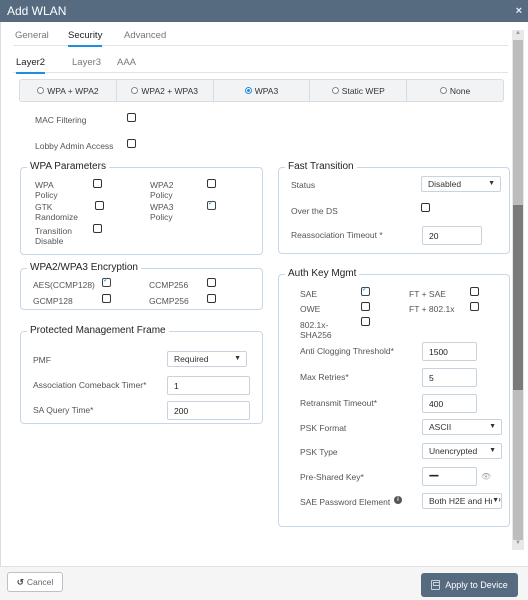  What do you see at coordinates (126, 64) in the screenshot?
I see `subtab-aaa: AAA` at bounding box center [126, 64].